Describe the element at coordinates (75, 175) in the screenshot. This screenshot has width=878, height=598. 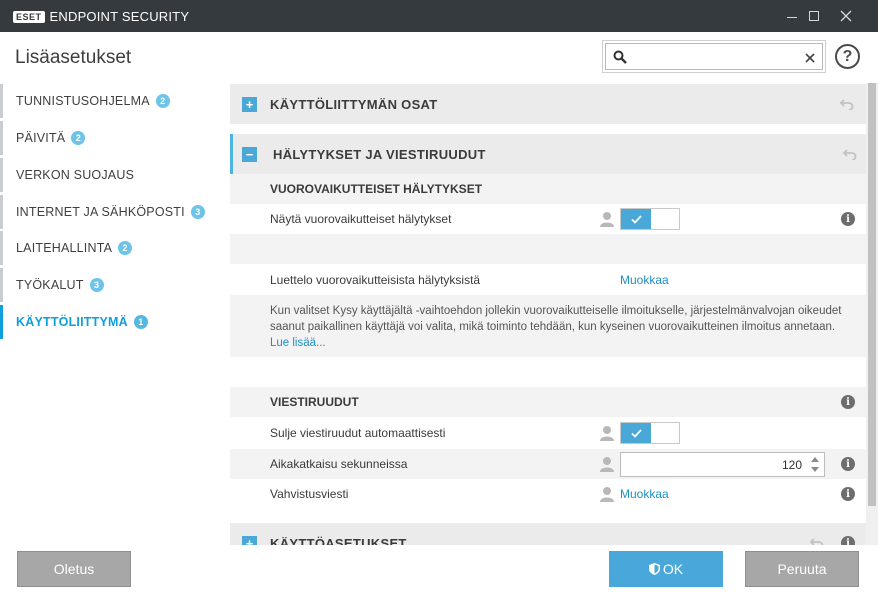
I see `sidebar-item-label: VERKON SUOJAUS` at that location.